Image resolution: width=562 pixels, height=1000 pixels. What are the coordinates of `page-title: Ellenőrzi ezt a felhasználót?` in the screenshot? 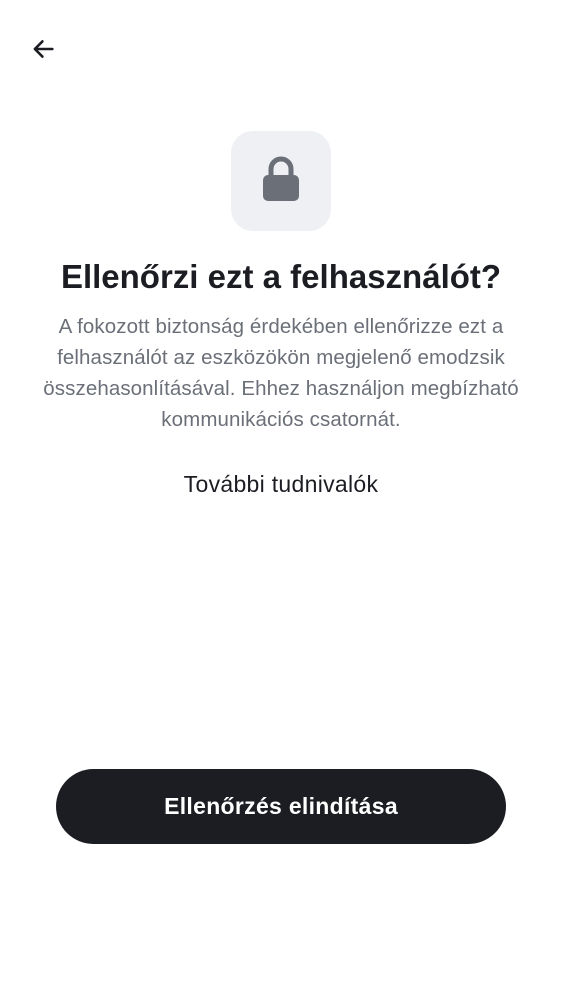 It's located at (281, 276).